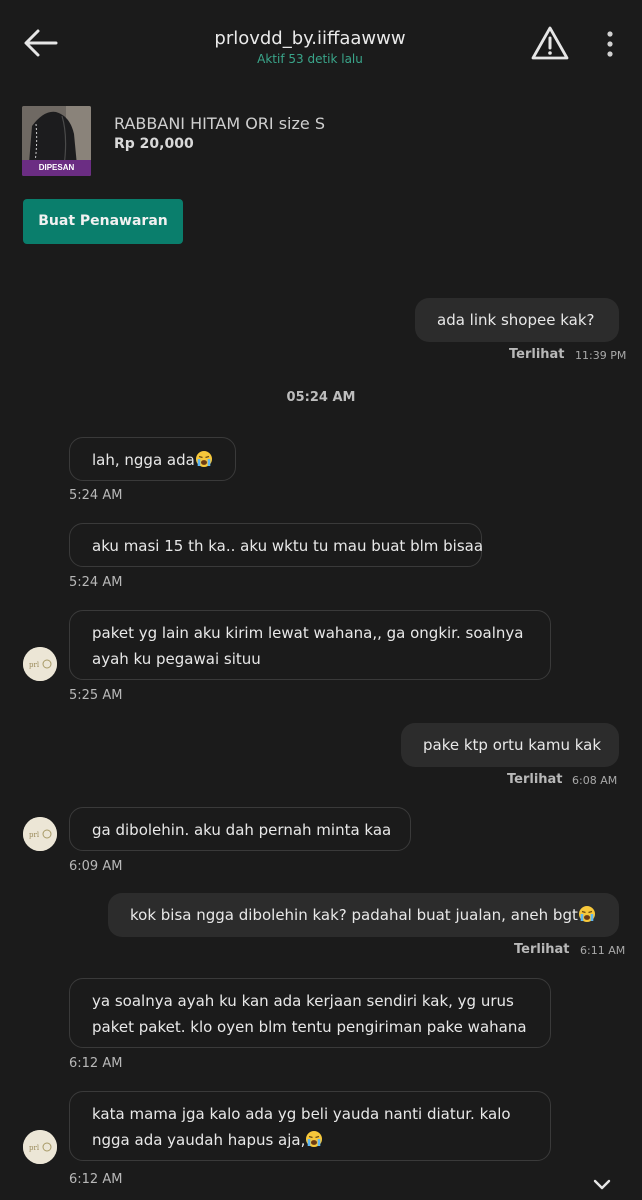  Describe the element at coordinates (601, 355) in the screenshot. I see `message-time: 11:39 PM` at that location.